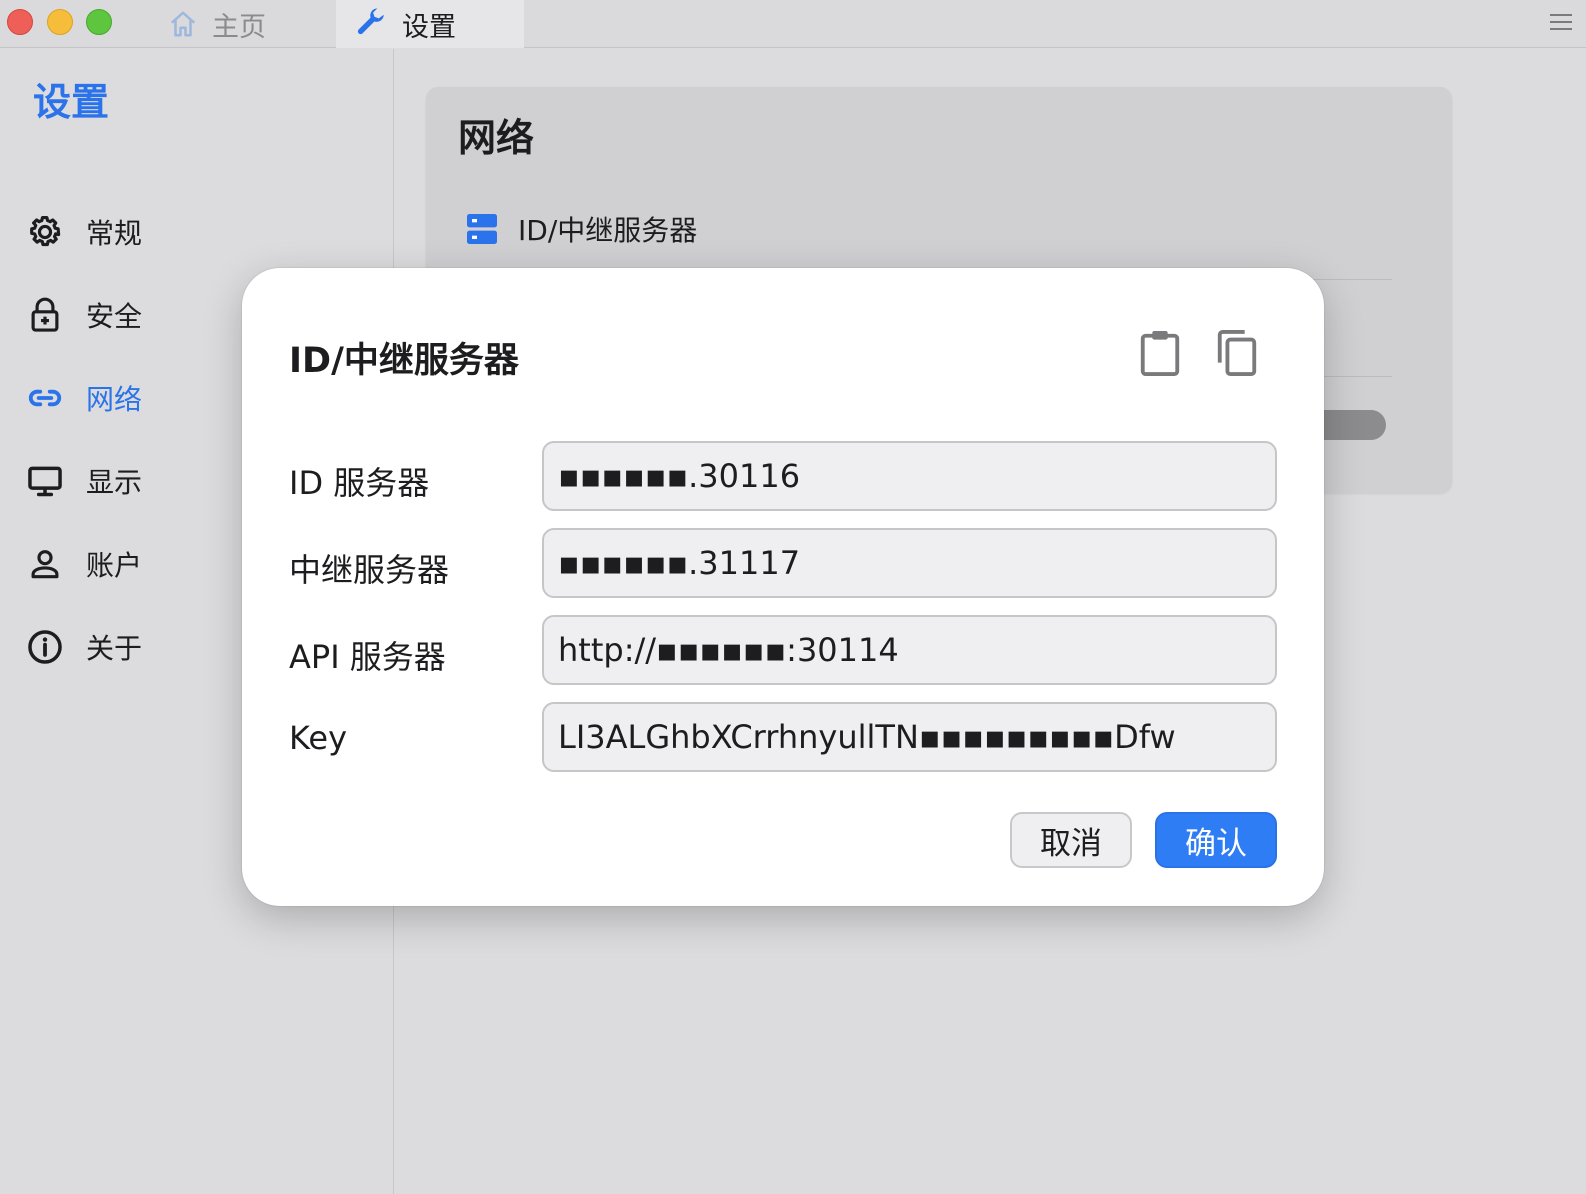 This screenshot has height=1194, width=1586. Describe the element at coordinates (371, 24) in the screenshot. I see `wrench-icon` at that location.